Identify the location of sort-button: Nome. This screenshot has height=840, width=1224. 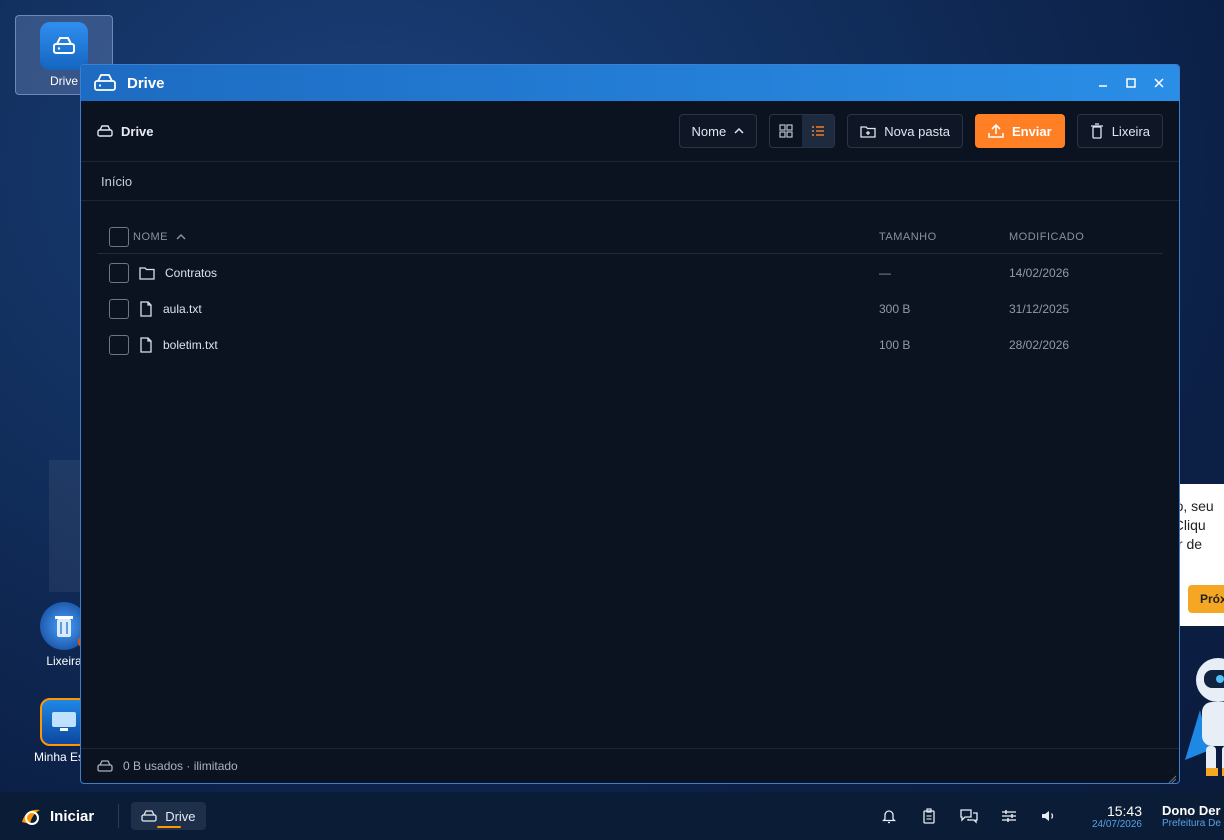
(718, 131).